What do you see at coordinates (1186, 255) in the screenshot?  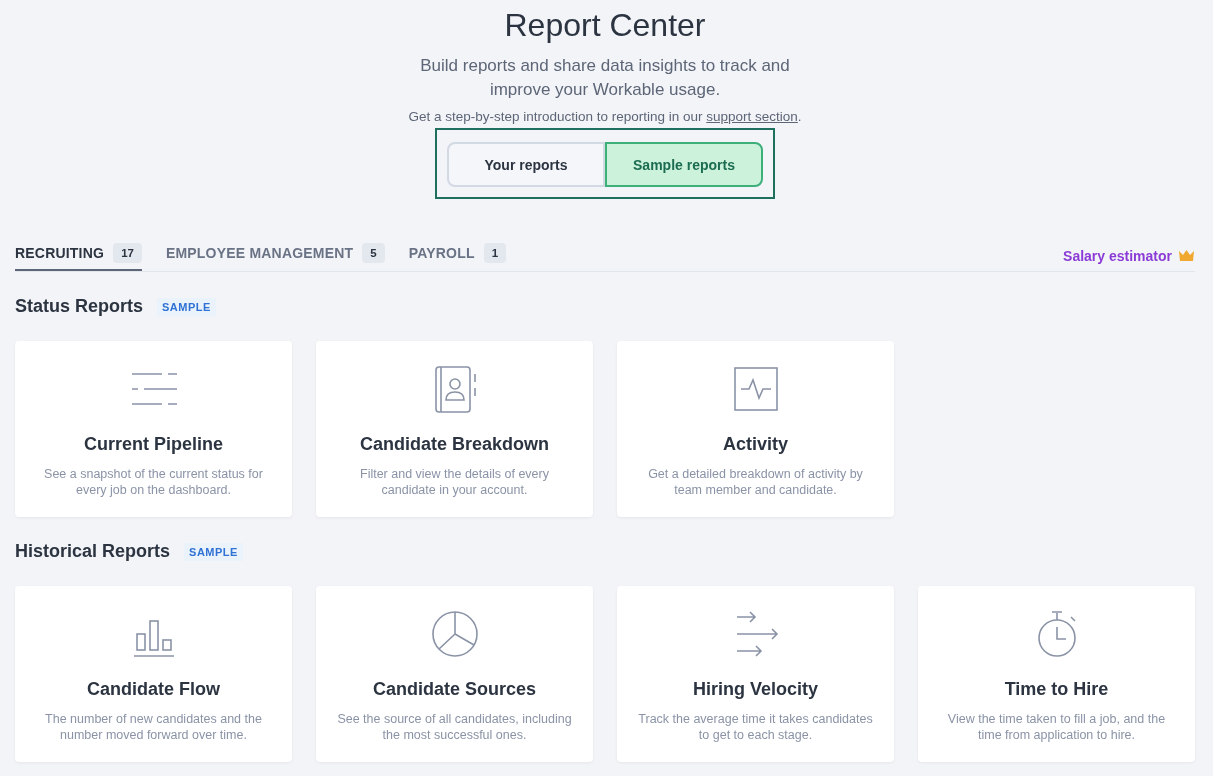 I see `crown-icon` at bounding box center [1186, 255].